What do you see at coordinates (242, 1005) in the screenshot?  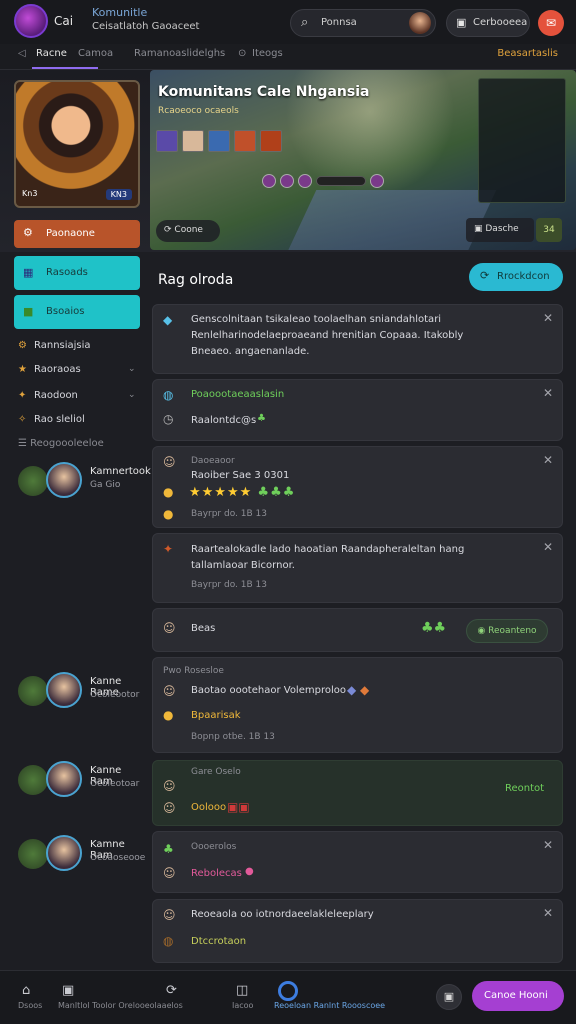 I see `bottom-nav-label: Iacoo` at bounding box center [242, 1005].